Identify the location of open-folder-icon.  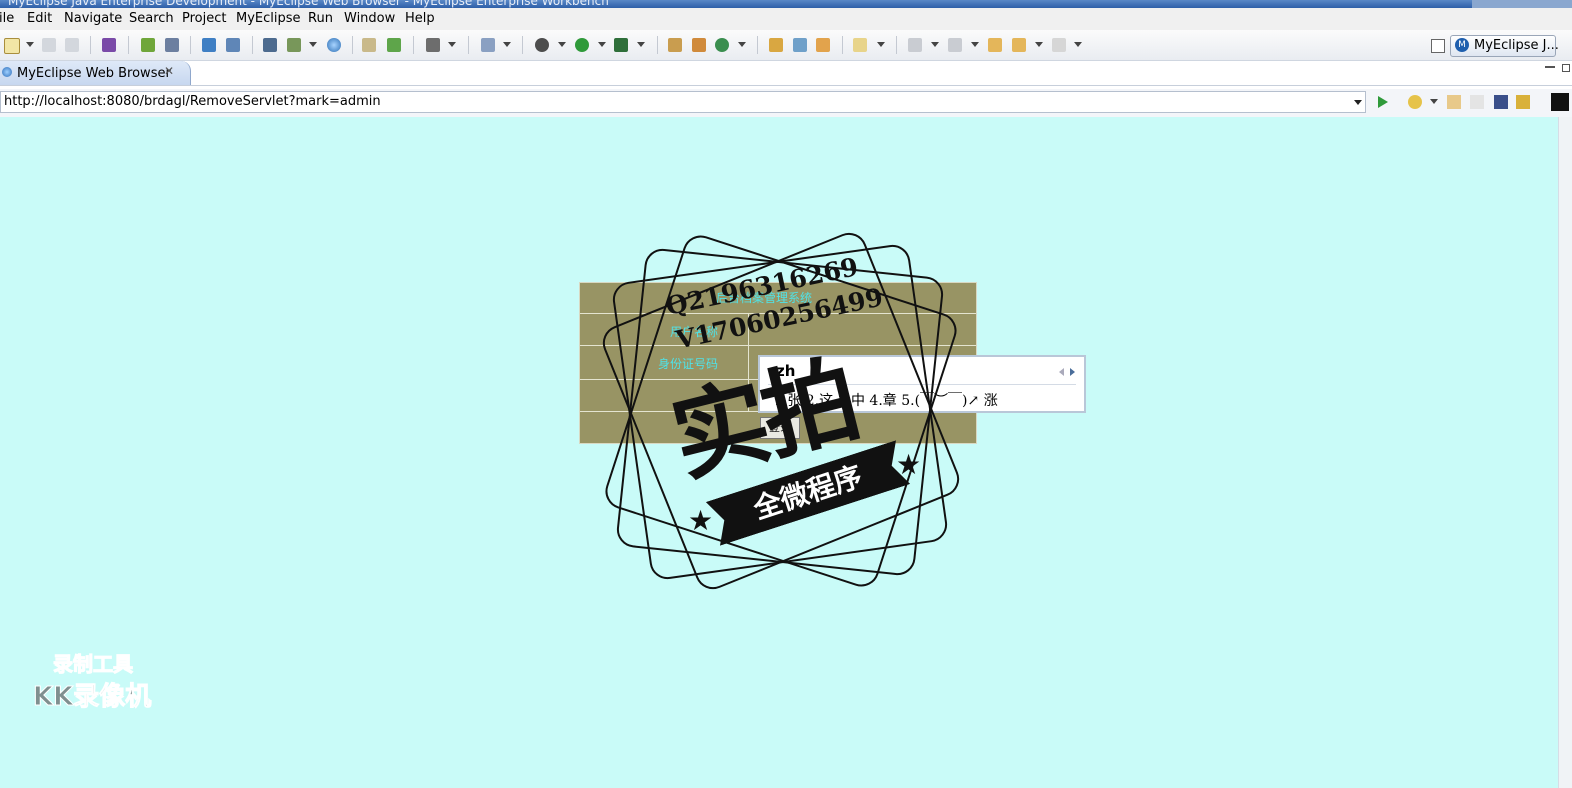
(369, 45).